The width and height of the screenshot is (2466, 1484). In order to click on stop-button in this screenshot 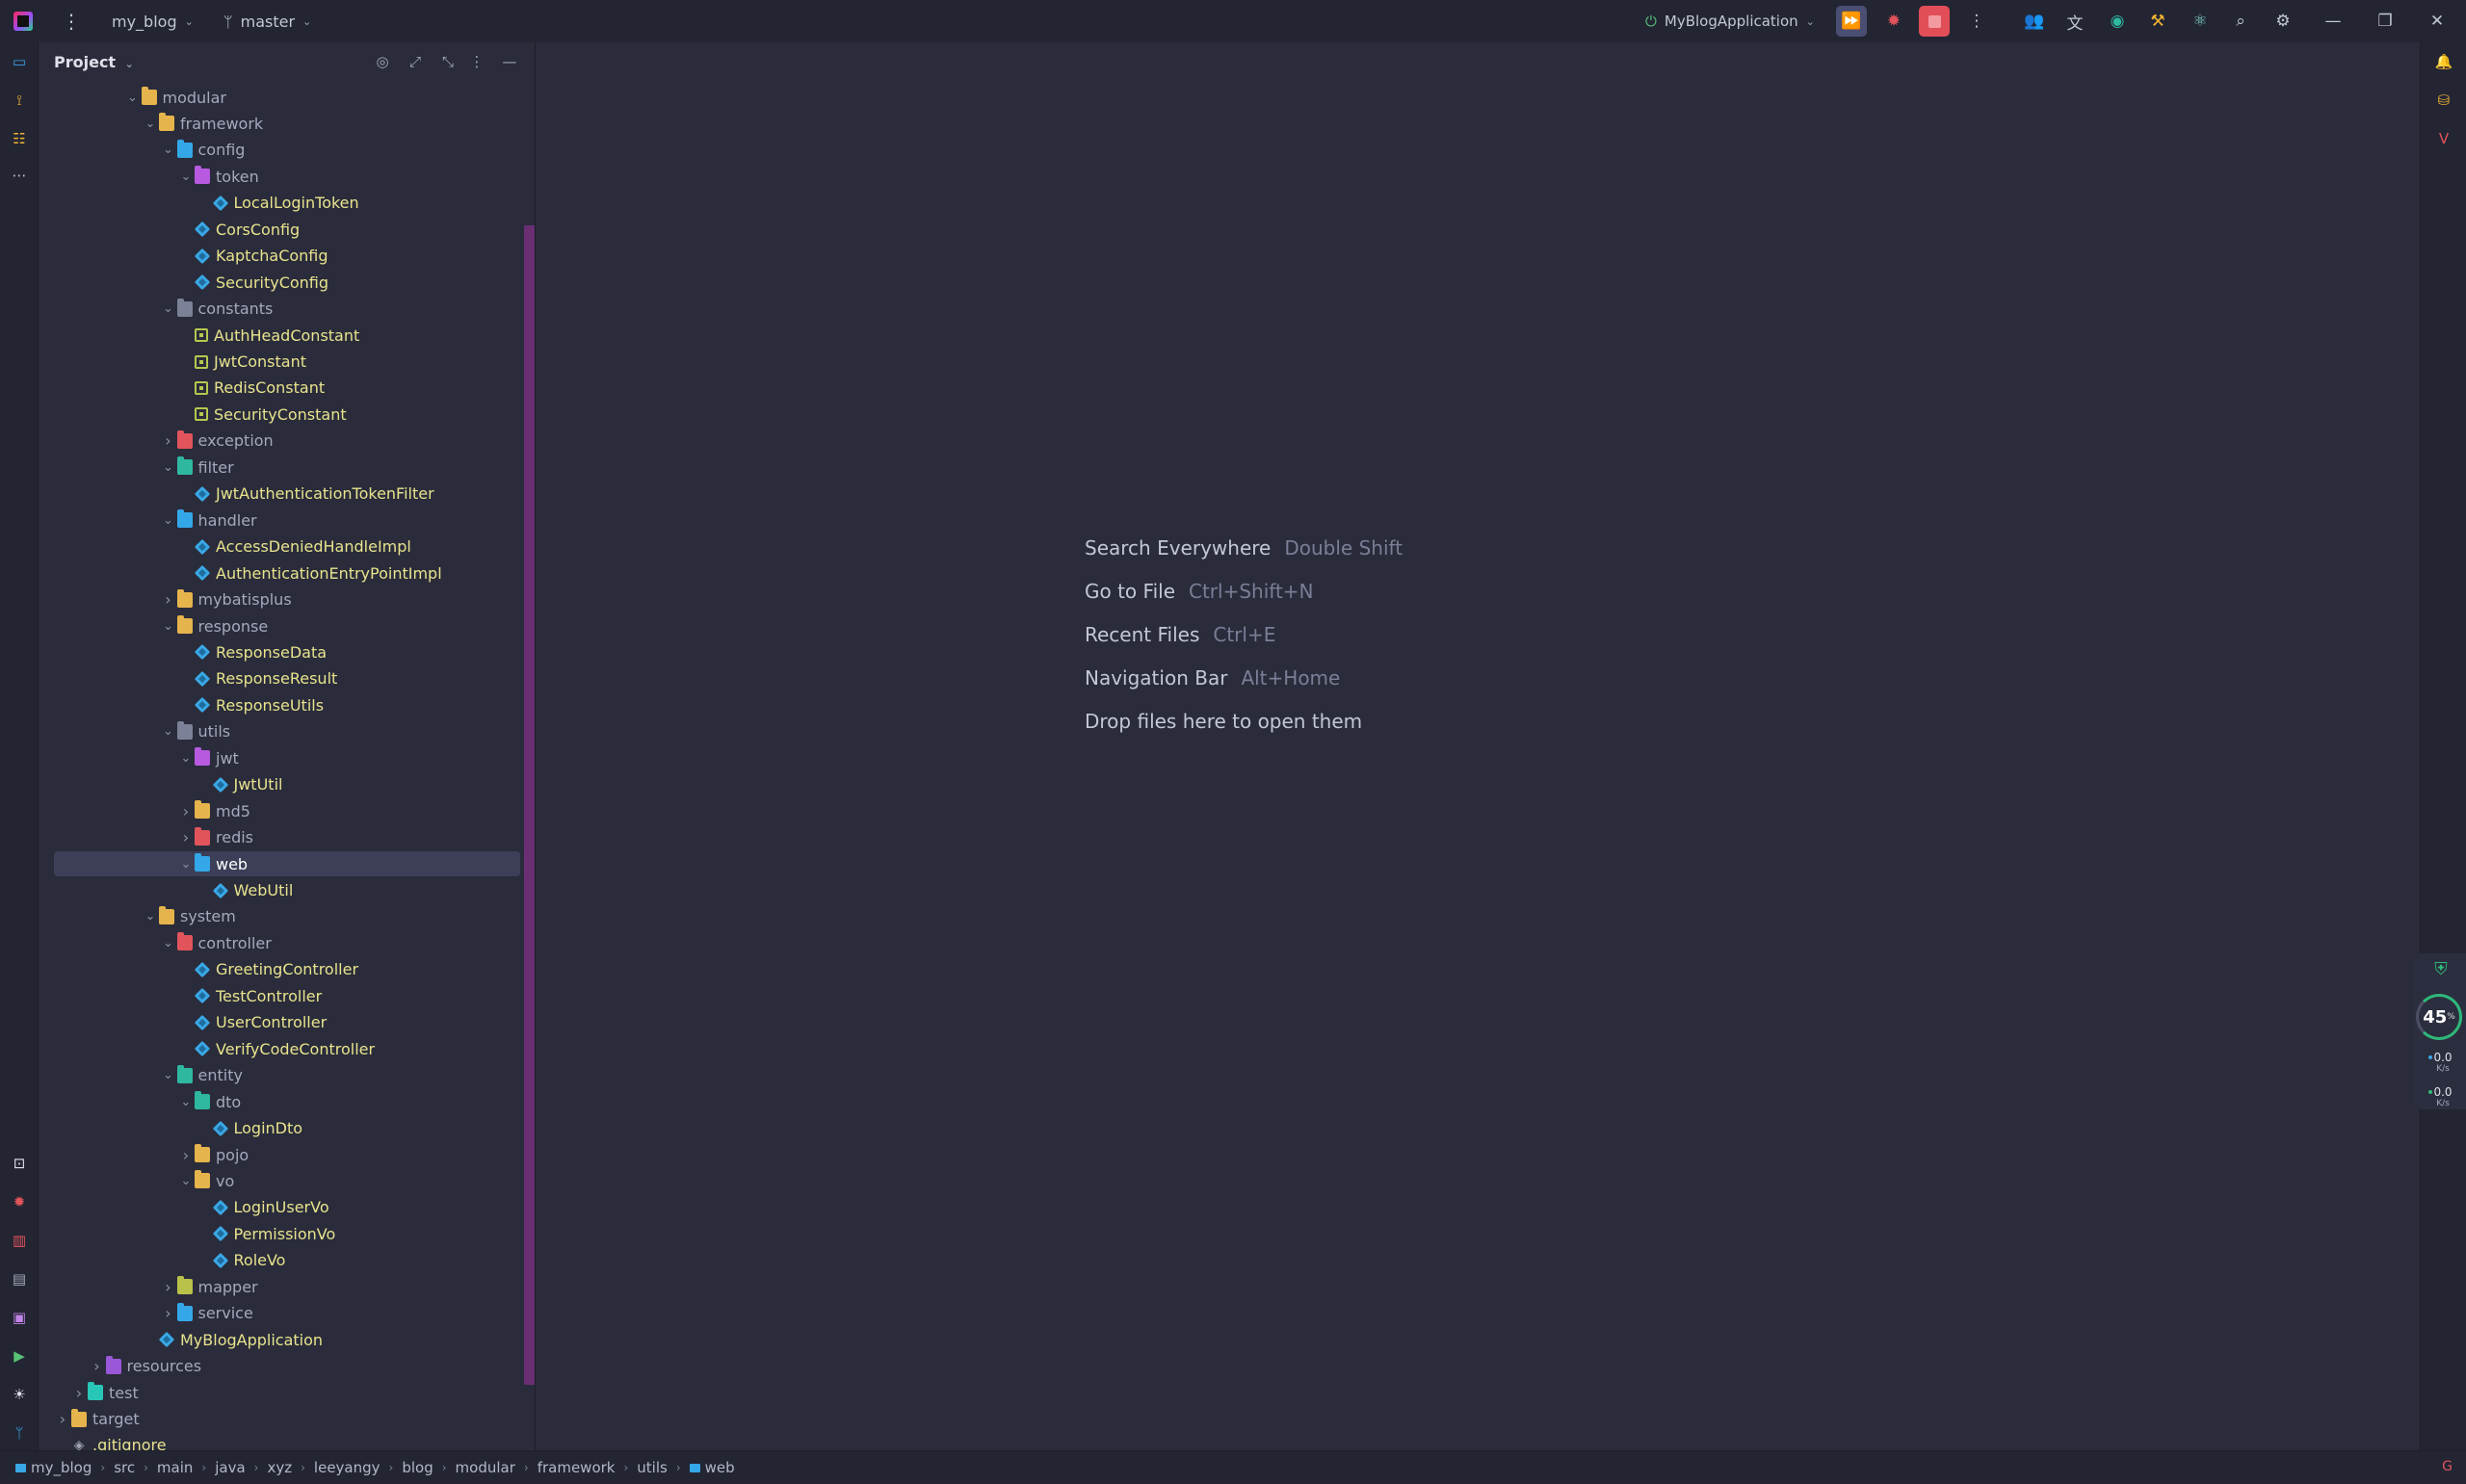, I will do `click(1934, 22)`.